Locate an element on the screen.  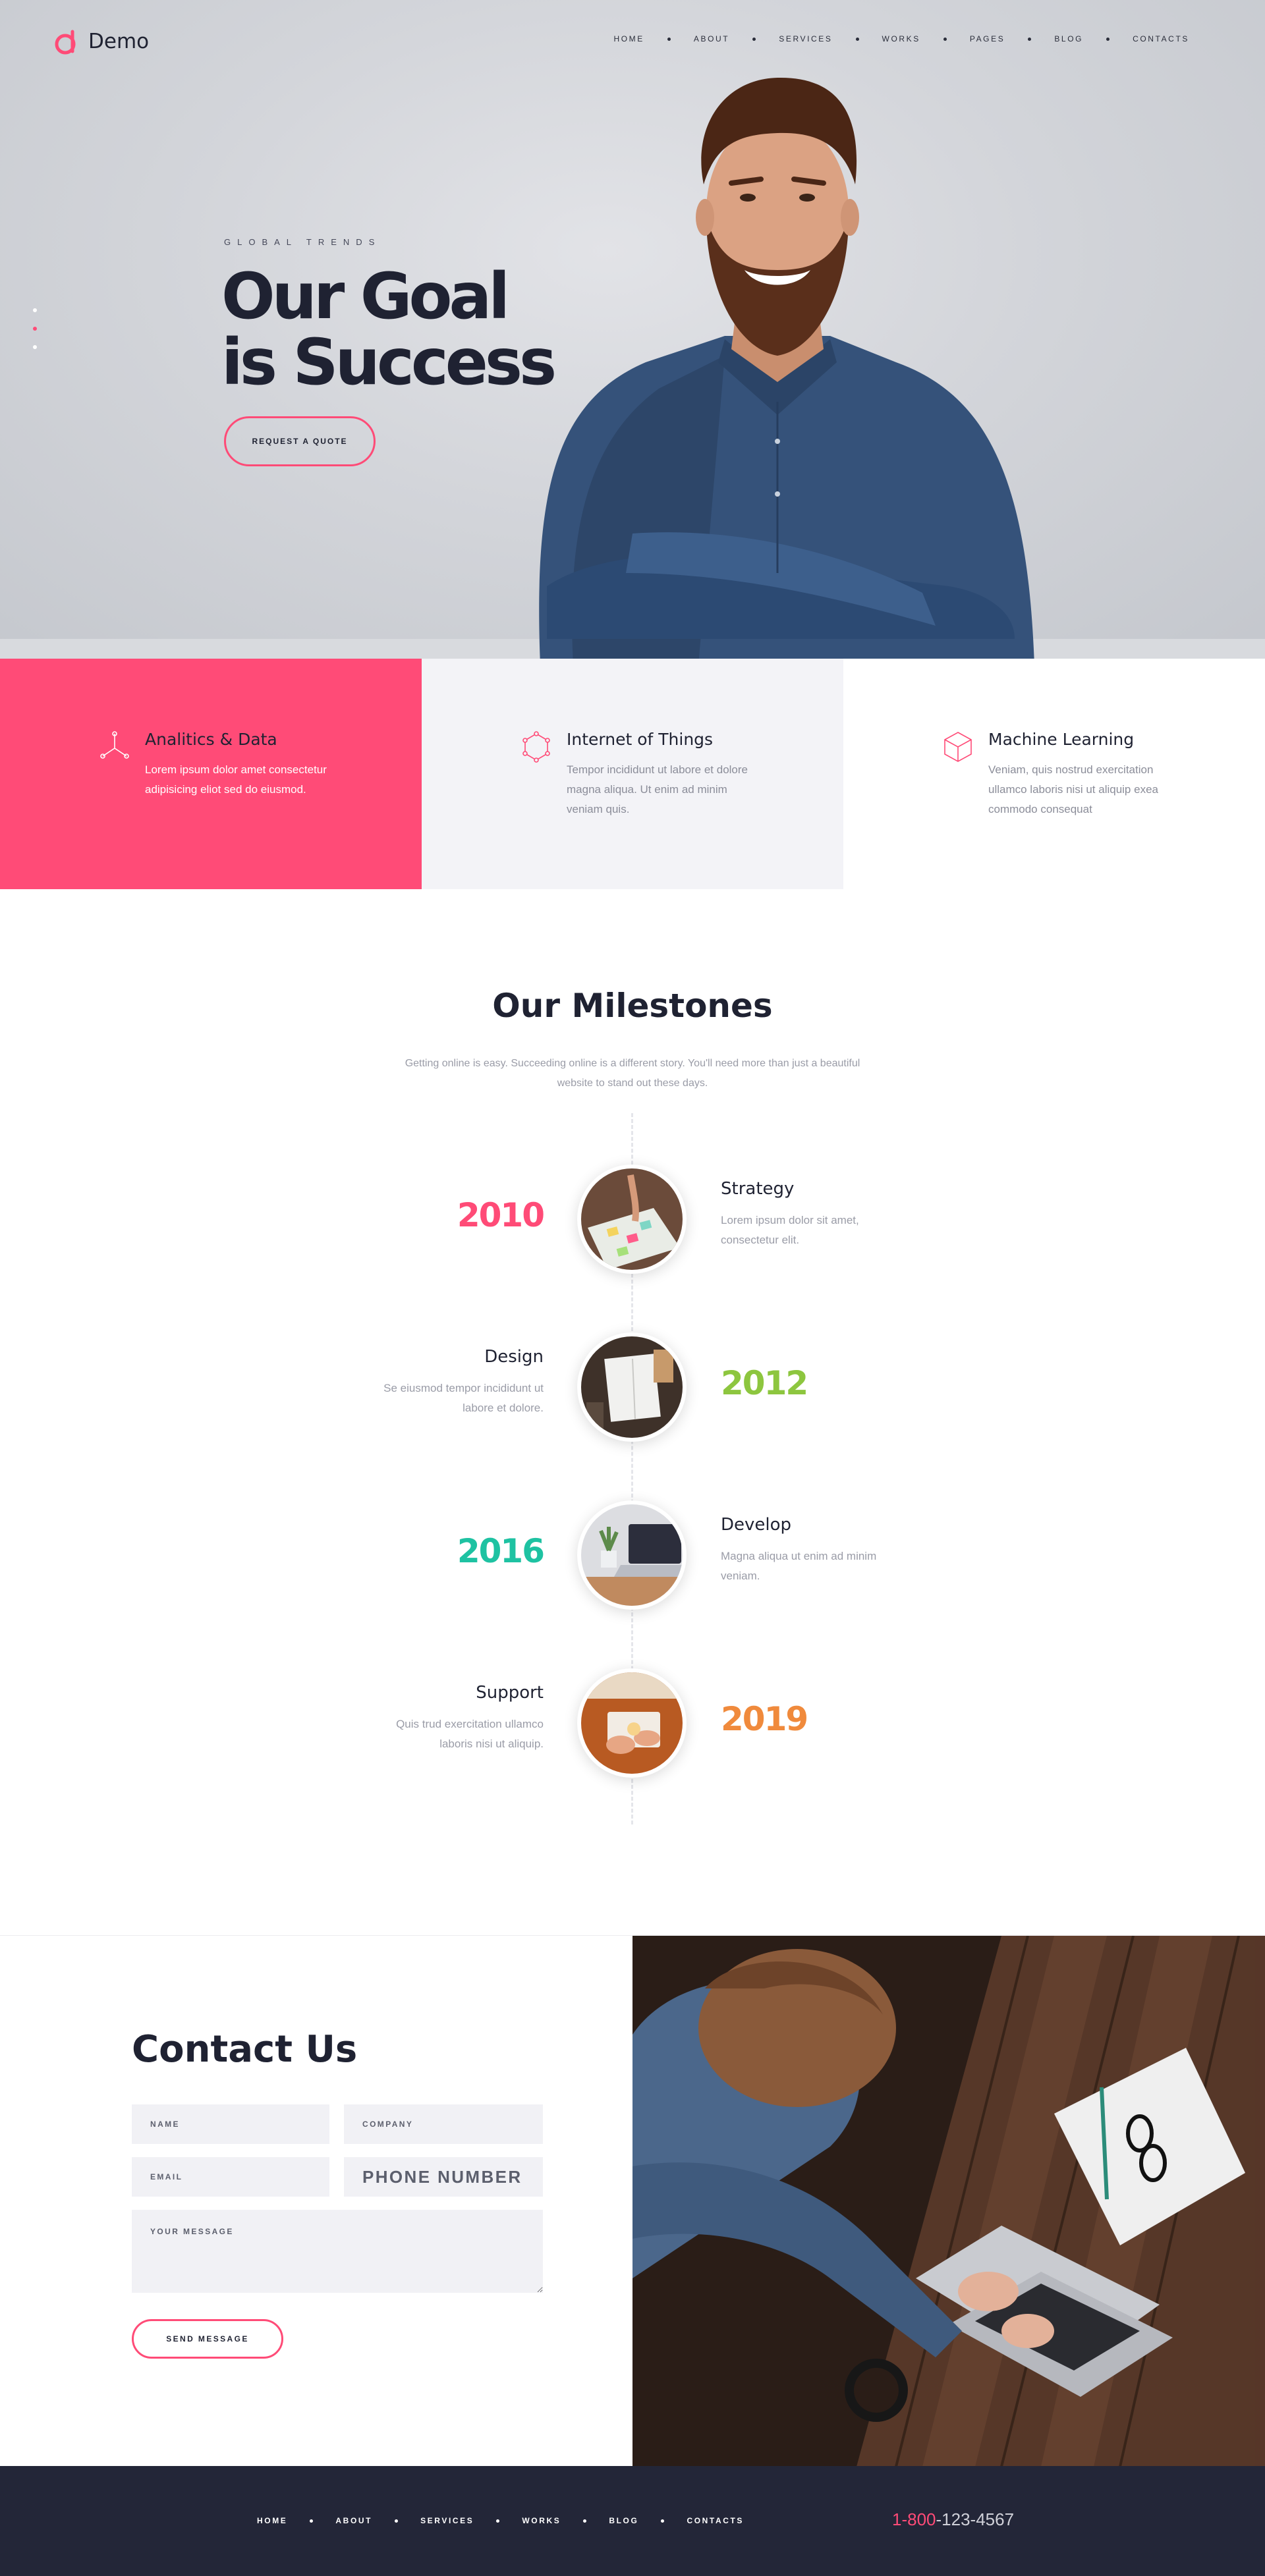
footer-nav-blog: BLOG is located at coordinates (623, 2520).